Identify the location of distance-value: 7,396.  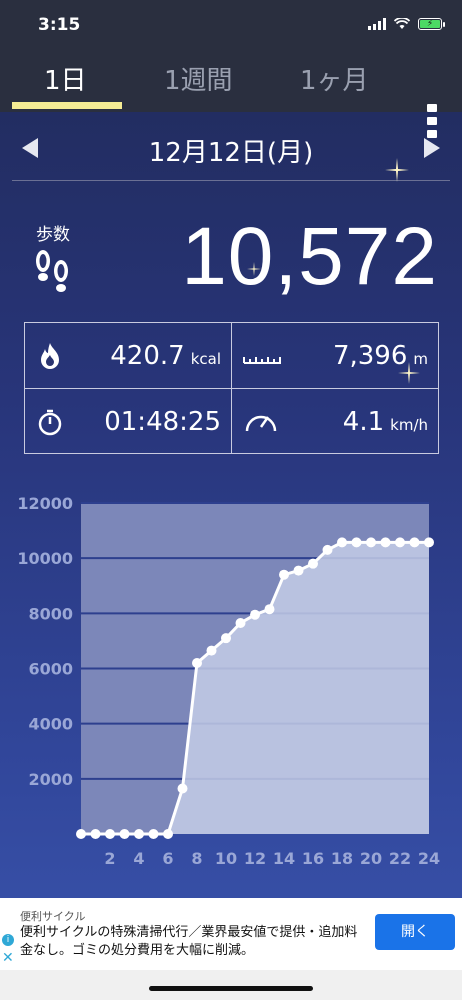
(370, 356).